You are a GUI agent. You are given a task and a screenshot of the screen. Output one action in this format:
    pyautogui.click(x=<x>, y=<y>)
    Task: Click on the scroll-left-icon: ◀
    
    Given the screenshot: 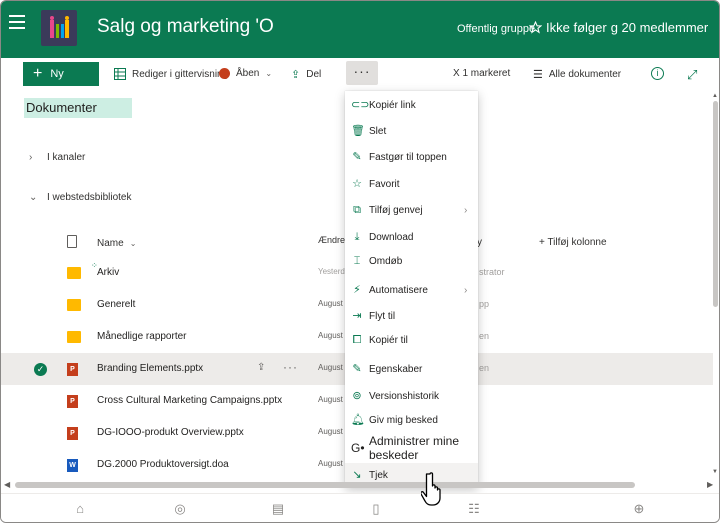 What is the action you would take?
    pyautogui.click(x=7, y=484)
    